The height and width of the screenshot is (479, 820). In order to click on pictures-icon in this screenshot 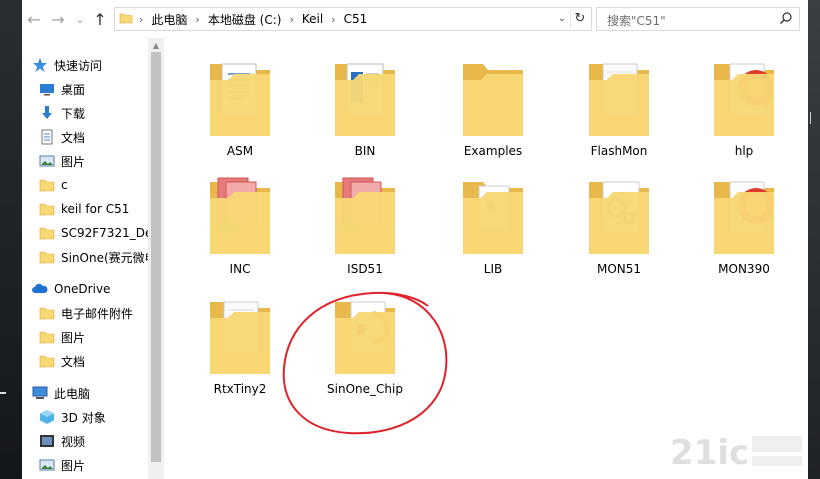, I will do `click(47, 161)`.